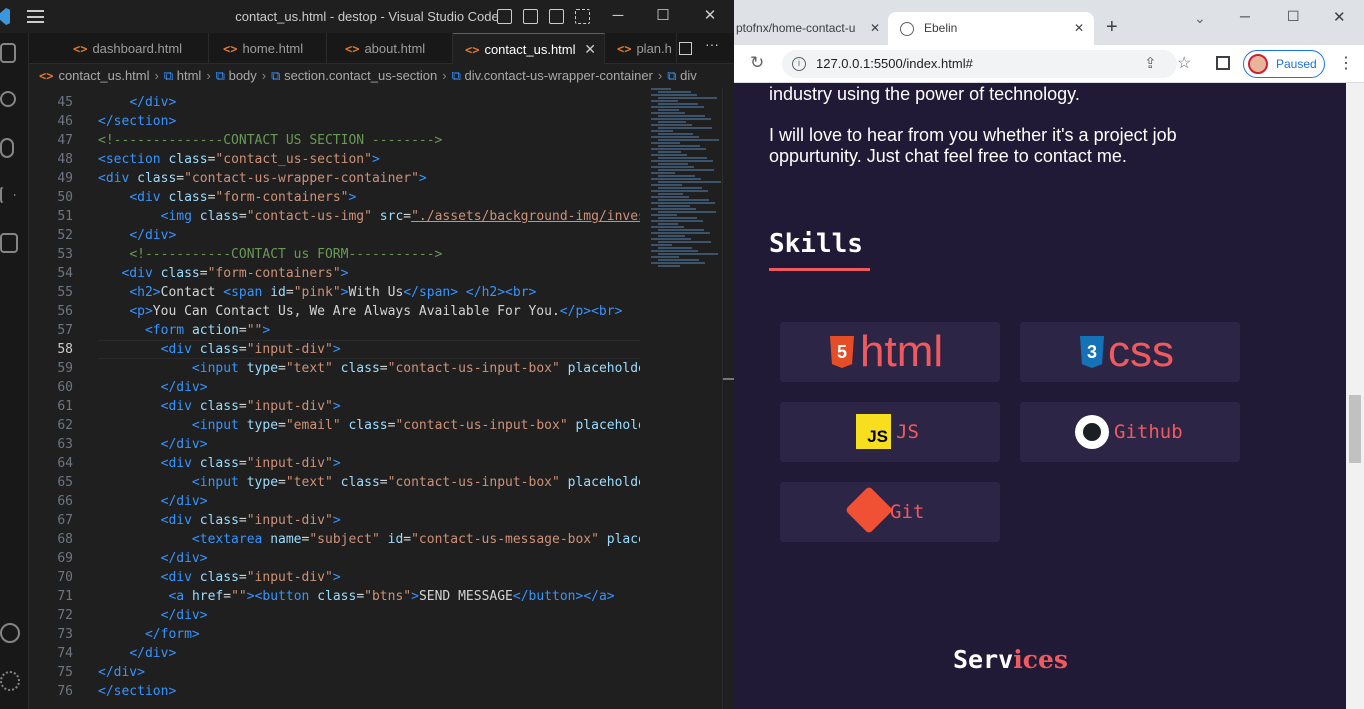 The width and height of the screenshot is (1364, 709). Describe the element at coordinates (65, 349) in the screenshot. I see `line-number: 58` at that location.